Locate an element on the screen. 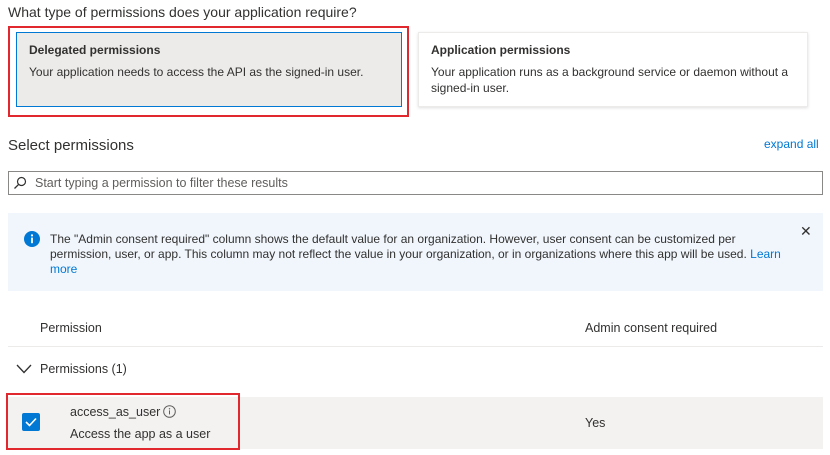 The image size is (830, 455). permission-search-box is located at coordinates (415, 183).